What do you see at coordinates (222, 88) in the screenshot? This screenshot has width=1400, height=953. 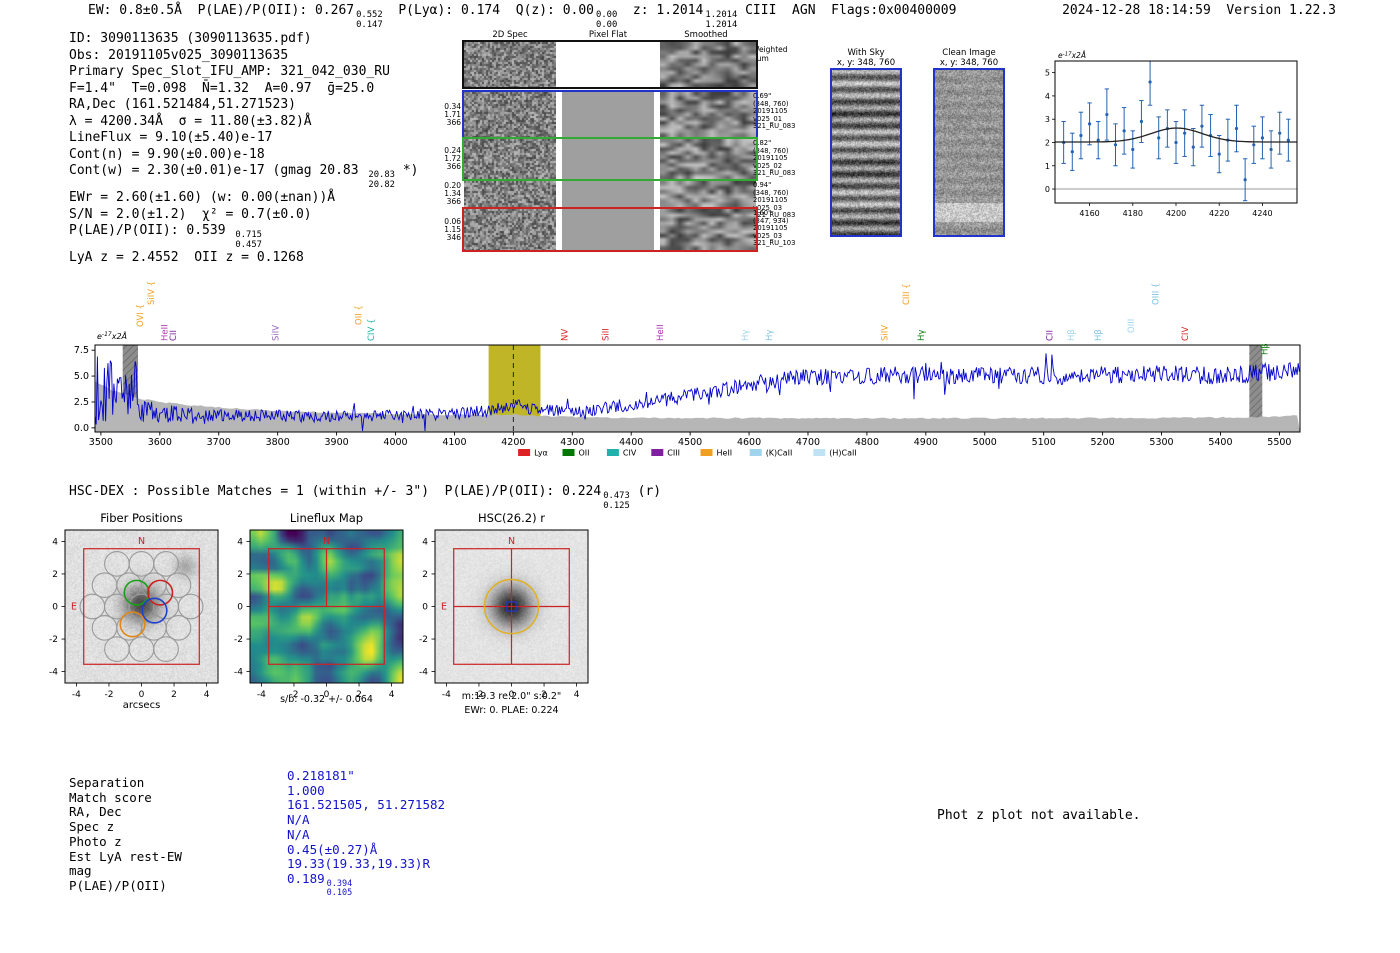 I see `text-segment: F=1.4" T=0.098 N̄=1.32 A=0.97 ḡ=25.0` at bounding box center [222, 88].